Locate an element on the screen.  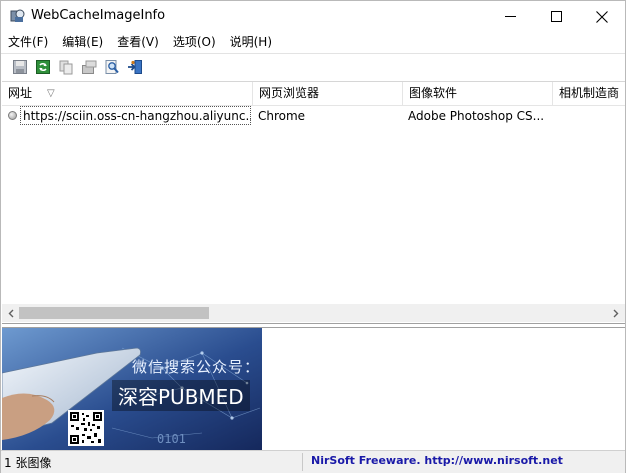
minimize-icon is located at coordinates (510, 16).